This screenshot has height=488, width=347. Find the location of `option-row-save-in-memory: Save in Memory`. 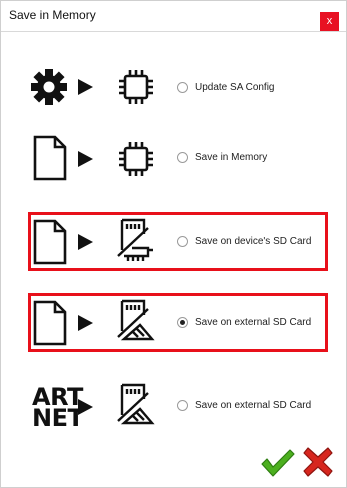

option-row-save-in-memory: Save in Memory is located at coordinates (173, 160).